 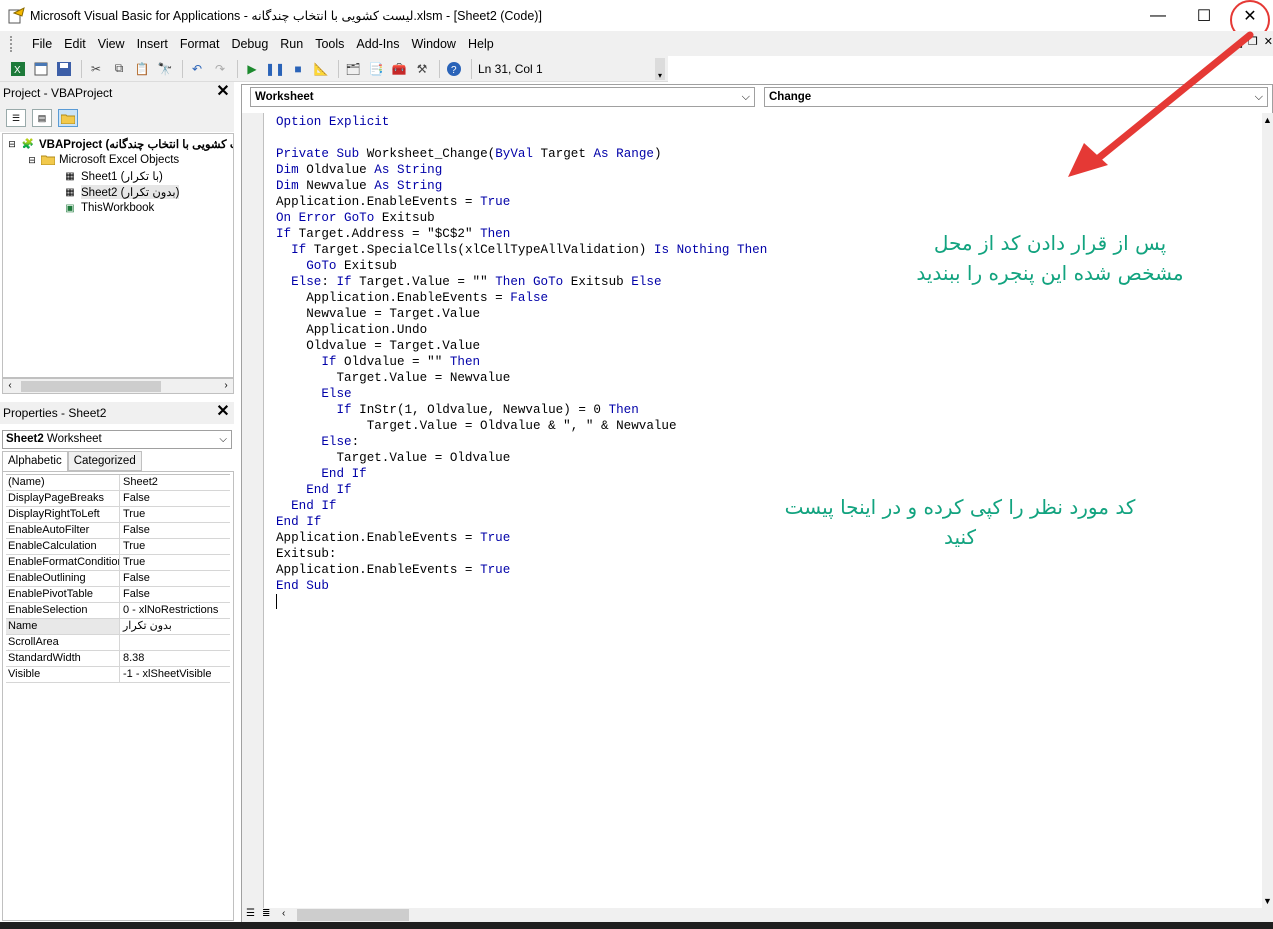 What do you see at coordinates (42, 118) in the screenshot?
I see `view-object-icon: ▤` at bounding box center [42, 118].